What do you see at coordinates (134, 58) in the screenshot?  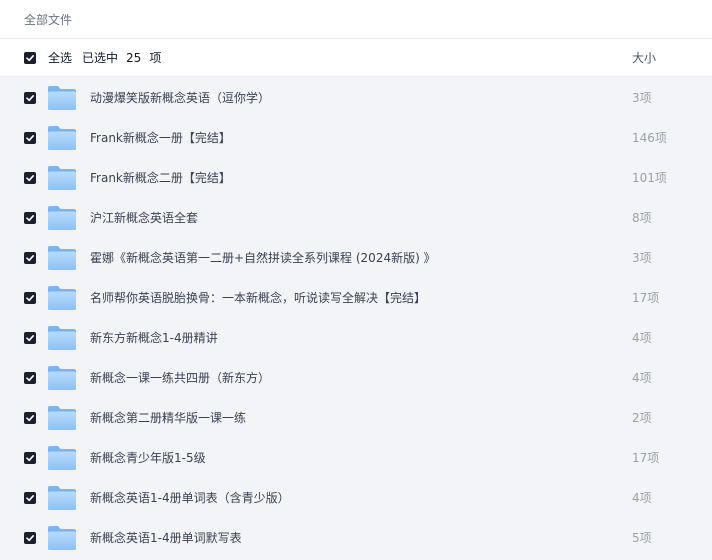 I see `selected-count: 25` at bounding box center [134, 58].